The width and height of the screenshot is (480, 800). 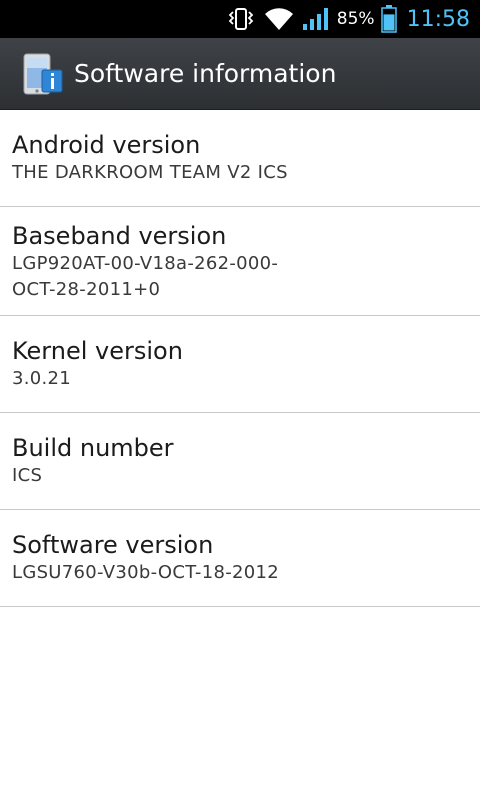 I want to click on item-title: Build number, so click(x=93, y=448).